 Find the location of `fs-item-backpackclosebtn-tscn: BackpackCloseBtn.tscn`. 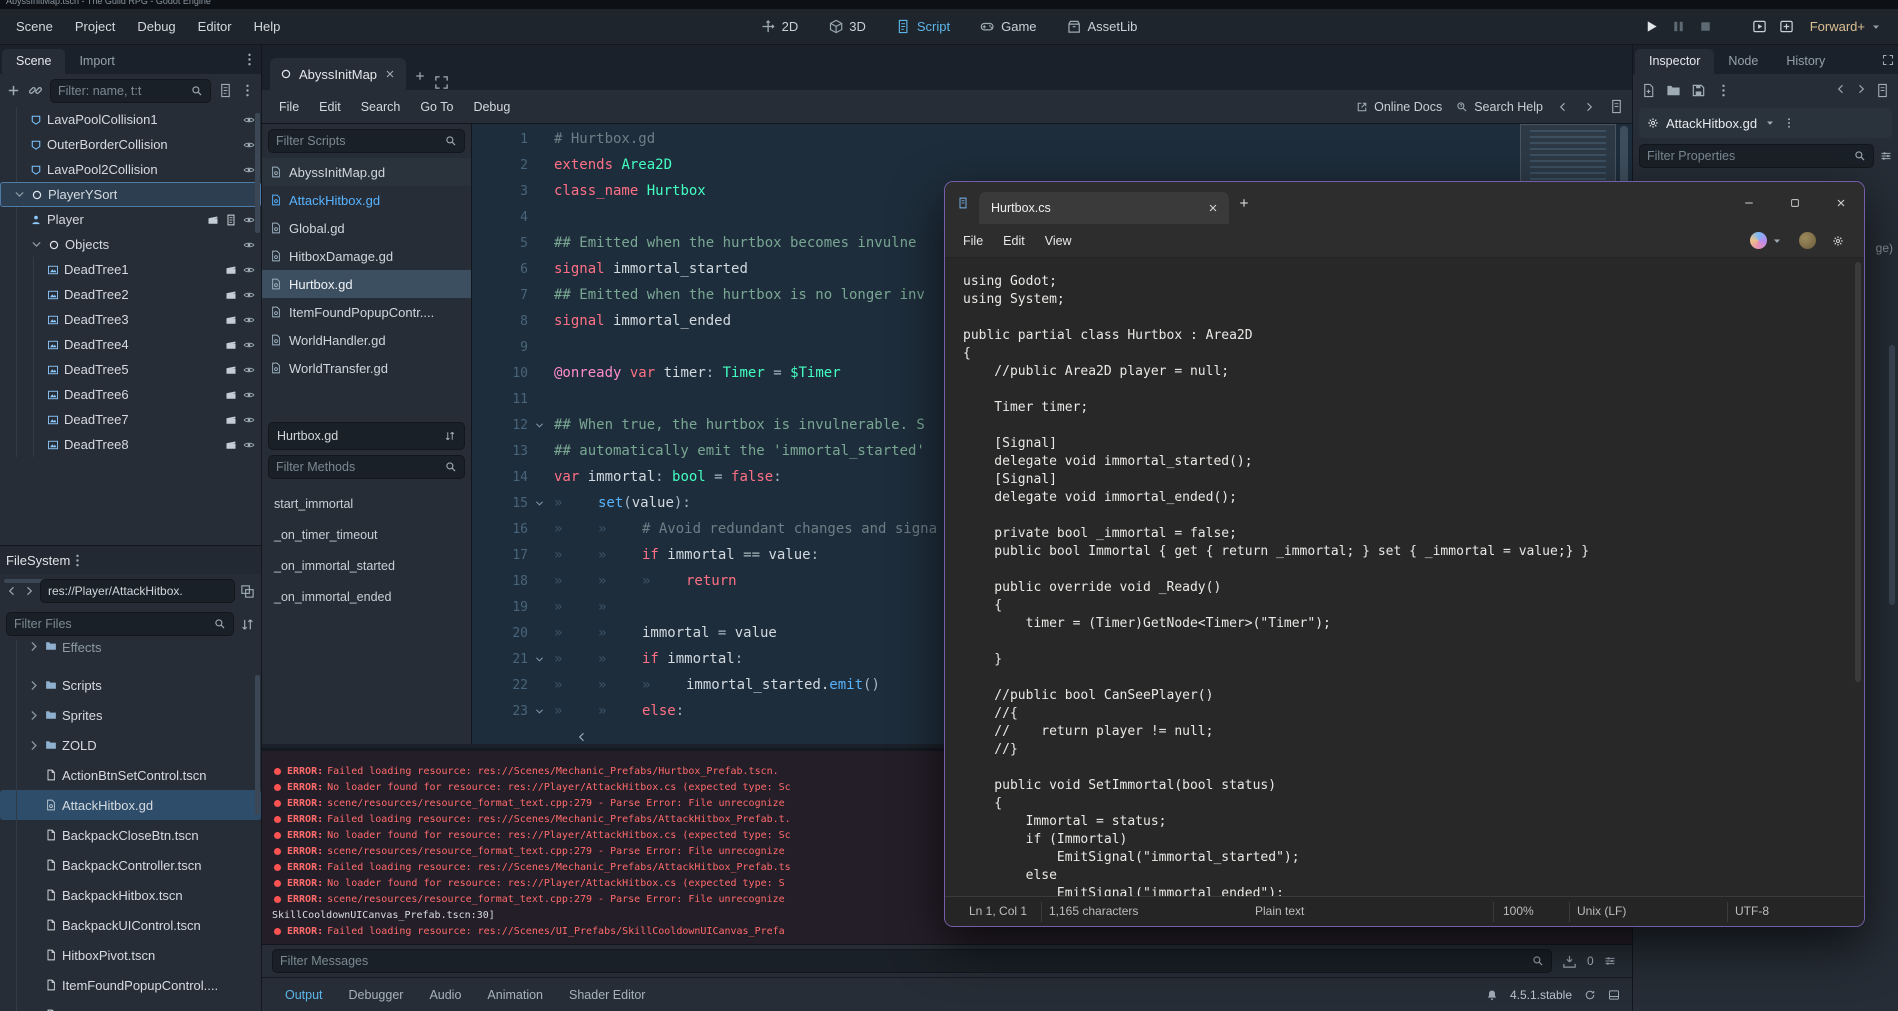

fs-item-backpackclosebtn-tscn: BackpackCloseBtn.tscn is located at coordinates (130, 835).